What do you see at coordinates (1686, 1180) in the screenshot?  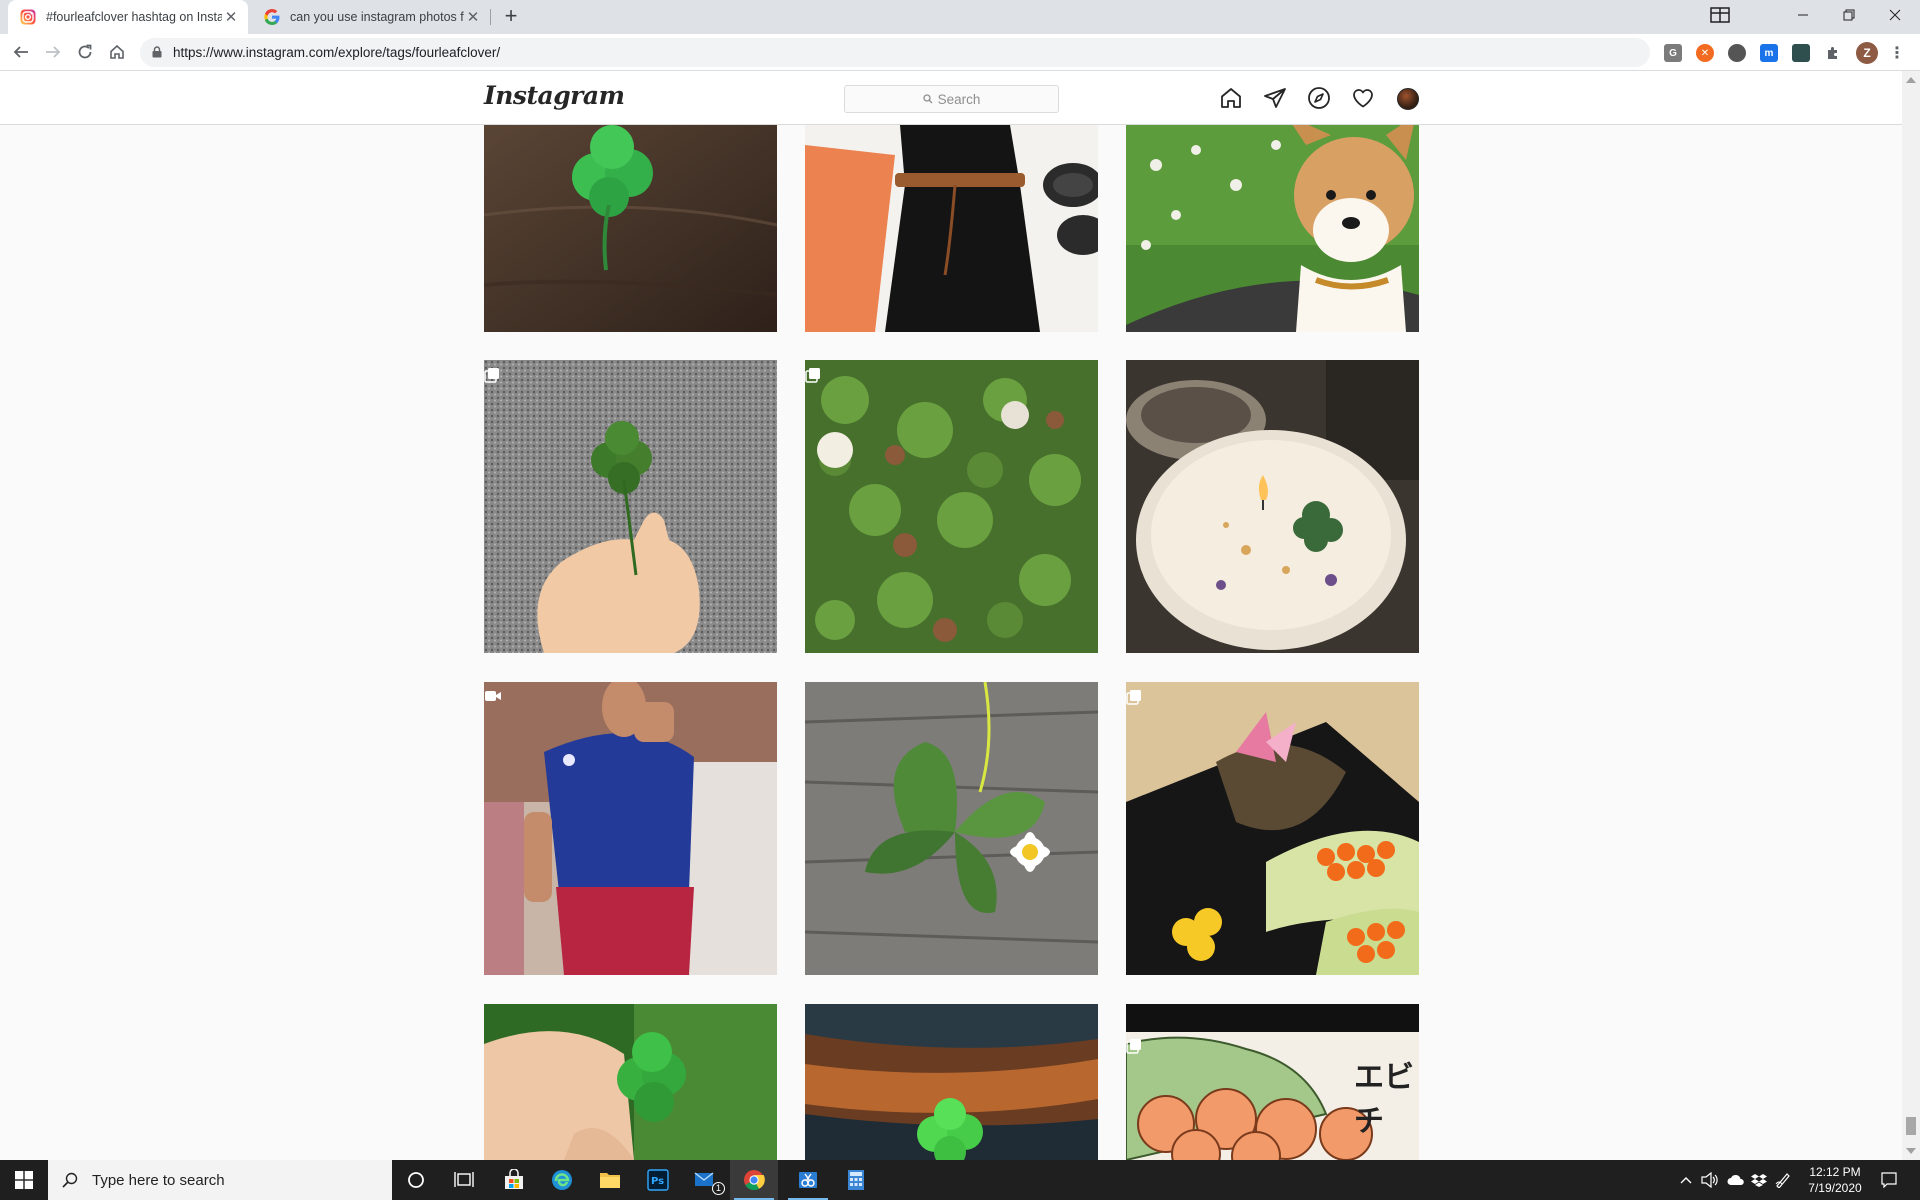 I see `show-hidden-icons-chevron-icon` at bounding box center [1686, 1180].